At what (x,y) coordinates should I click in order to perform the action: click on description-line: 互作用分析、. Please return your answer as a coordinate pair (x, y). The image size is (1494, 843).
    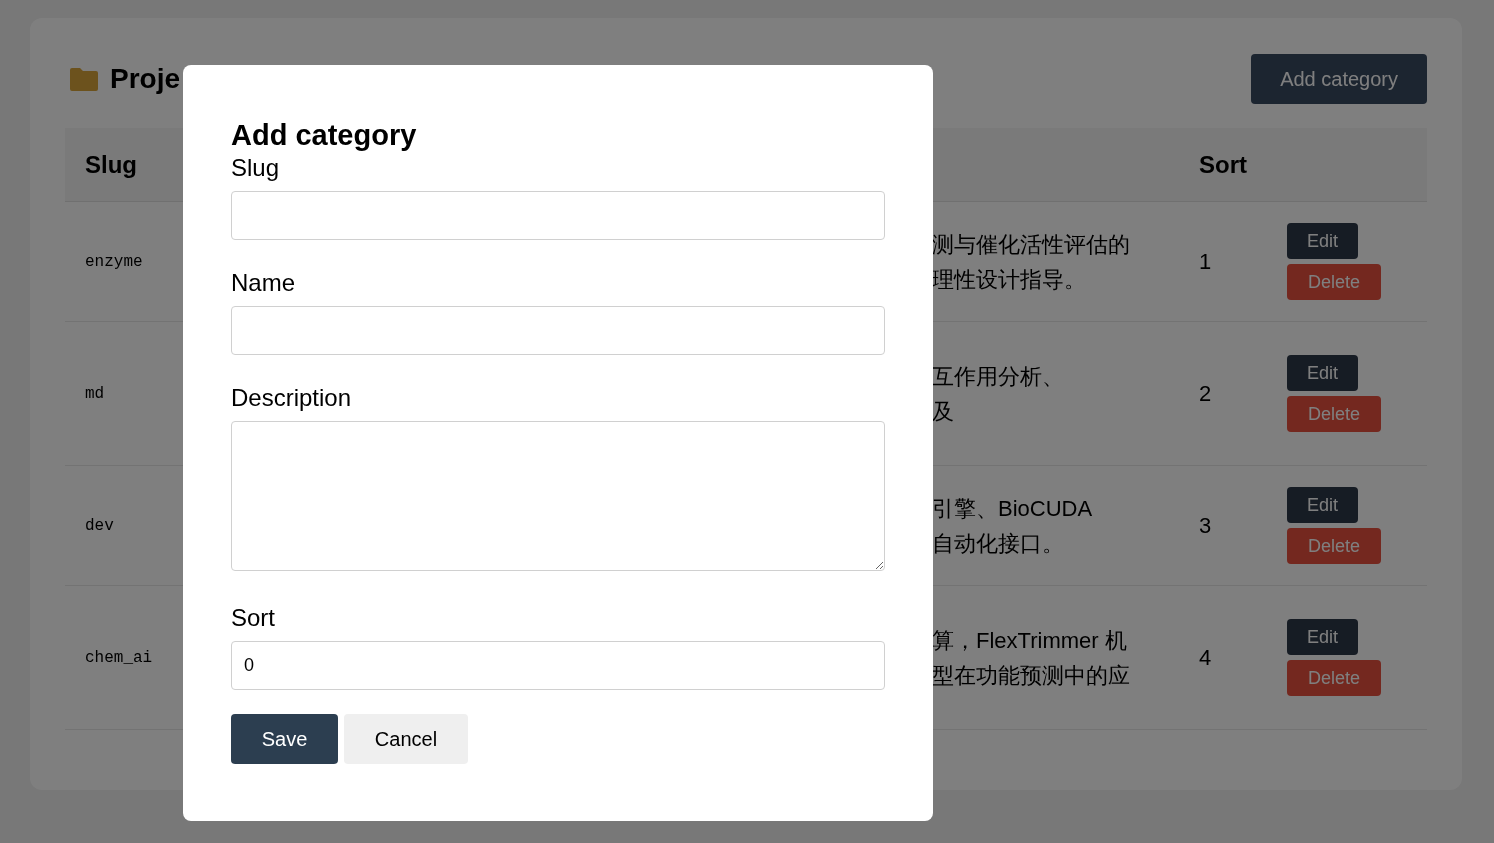
    Looking at the image, I should click on (998, 376).